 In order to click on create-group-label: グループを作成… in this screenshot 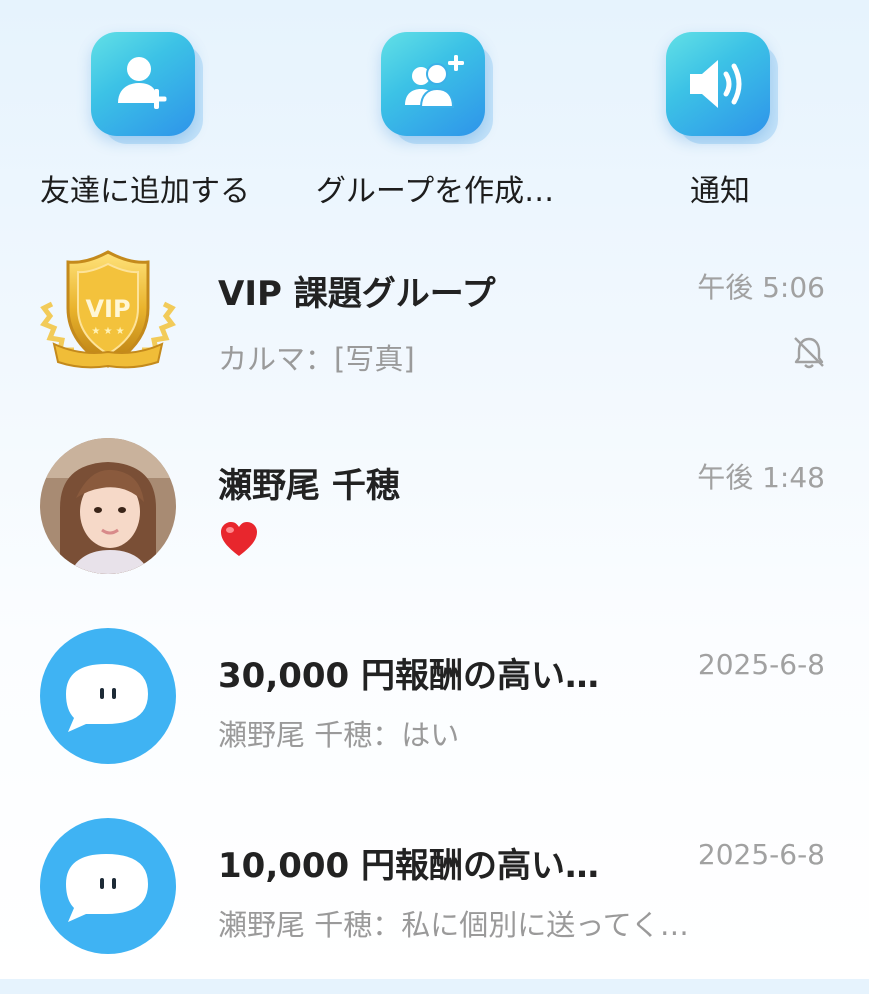, I will do `click(435, 191)`.